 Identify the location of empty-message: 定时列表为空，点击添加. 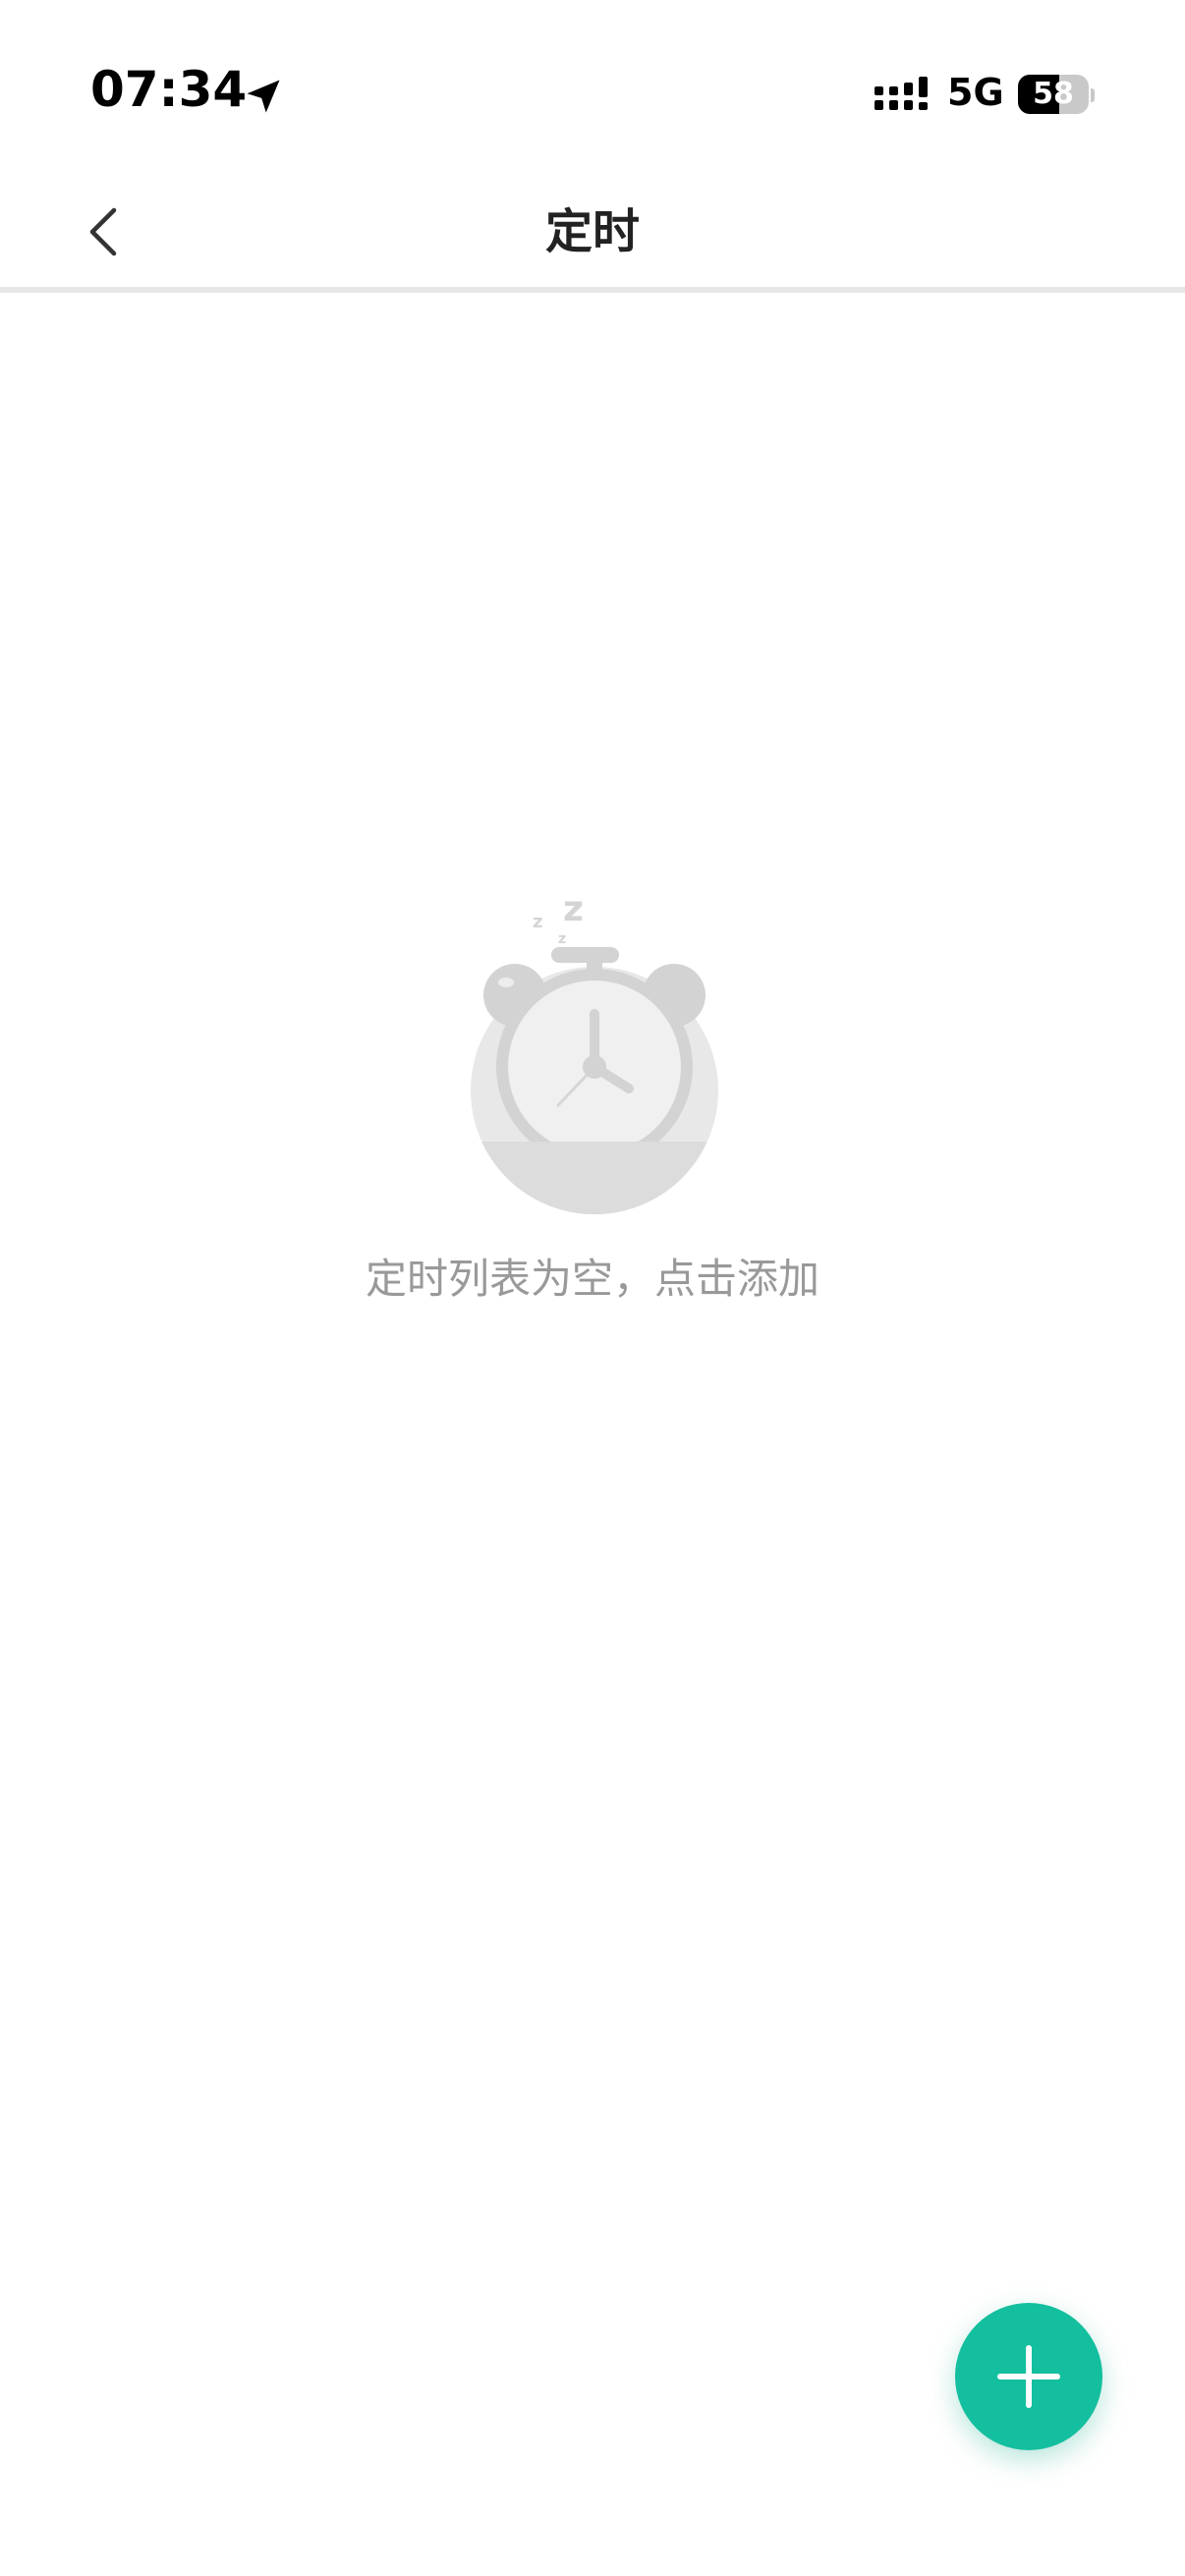
(592, 1279).